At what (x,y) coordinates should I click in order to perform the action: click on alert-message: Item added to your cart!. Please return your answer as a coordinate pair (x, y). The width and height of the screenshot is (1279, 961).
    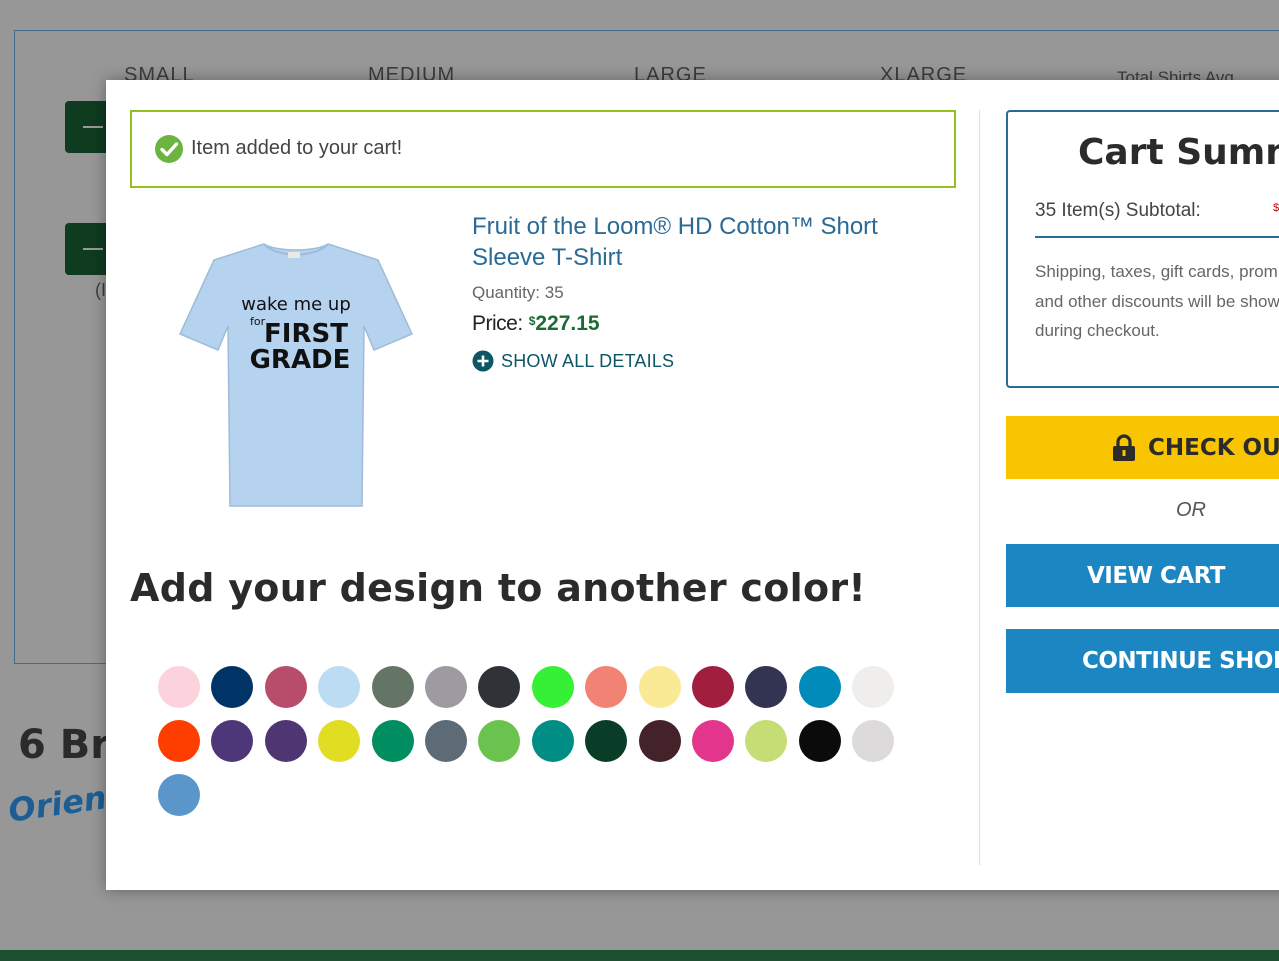
    Looking at the image, I should click on (297, 148).